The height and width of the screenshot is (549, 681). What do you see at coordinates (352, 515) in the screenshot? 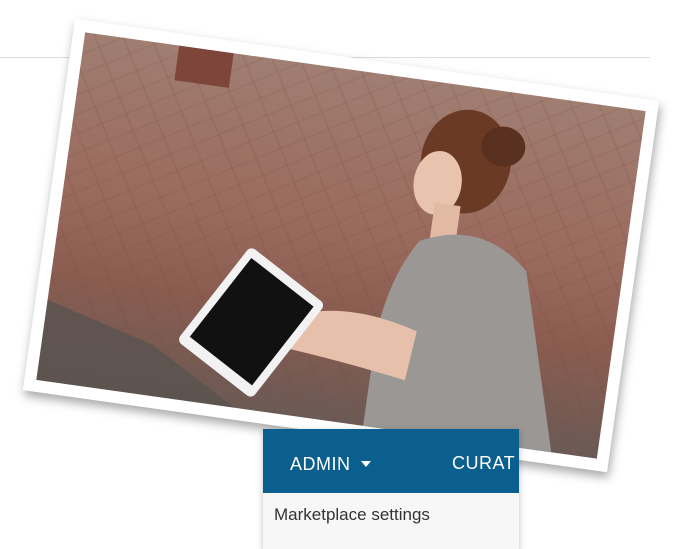
I see `dropdown-item-marketplace-settings: Marketplace settings` at bounding box center [352, 515].